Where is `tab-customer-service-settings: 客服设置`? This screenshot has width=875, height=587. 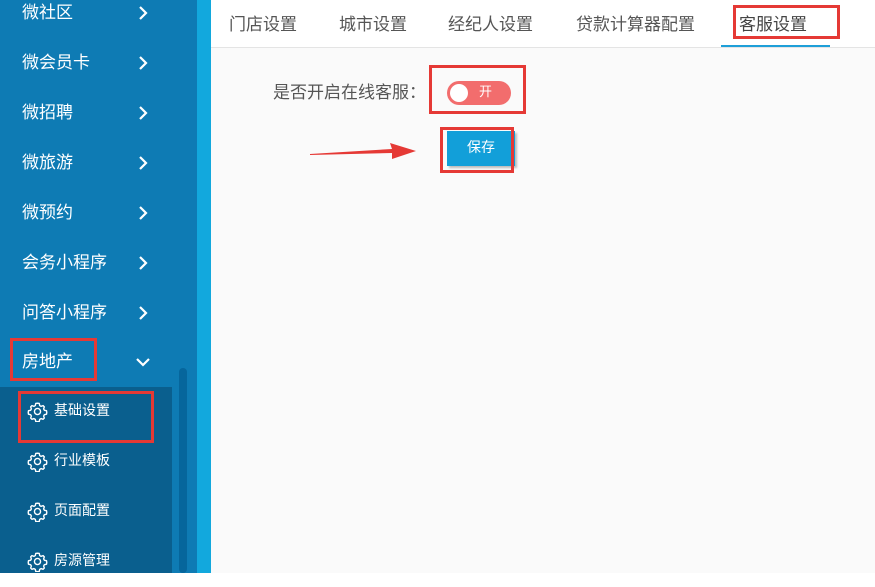
tab-customer-service-settings: 客服设置 is located at coordinates (775, 23).